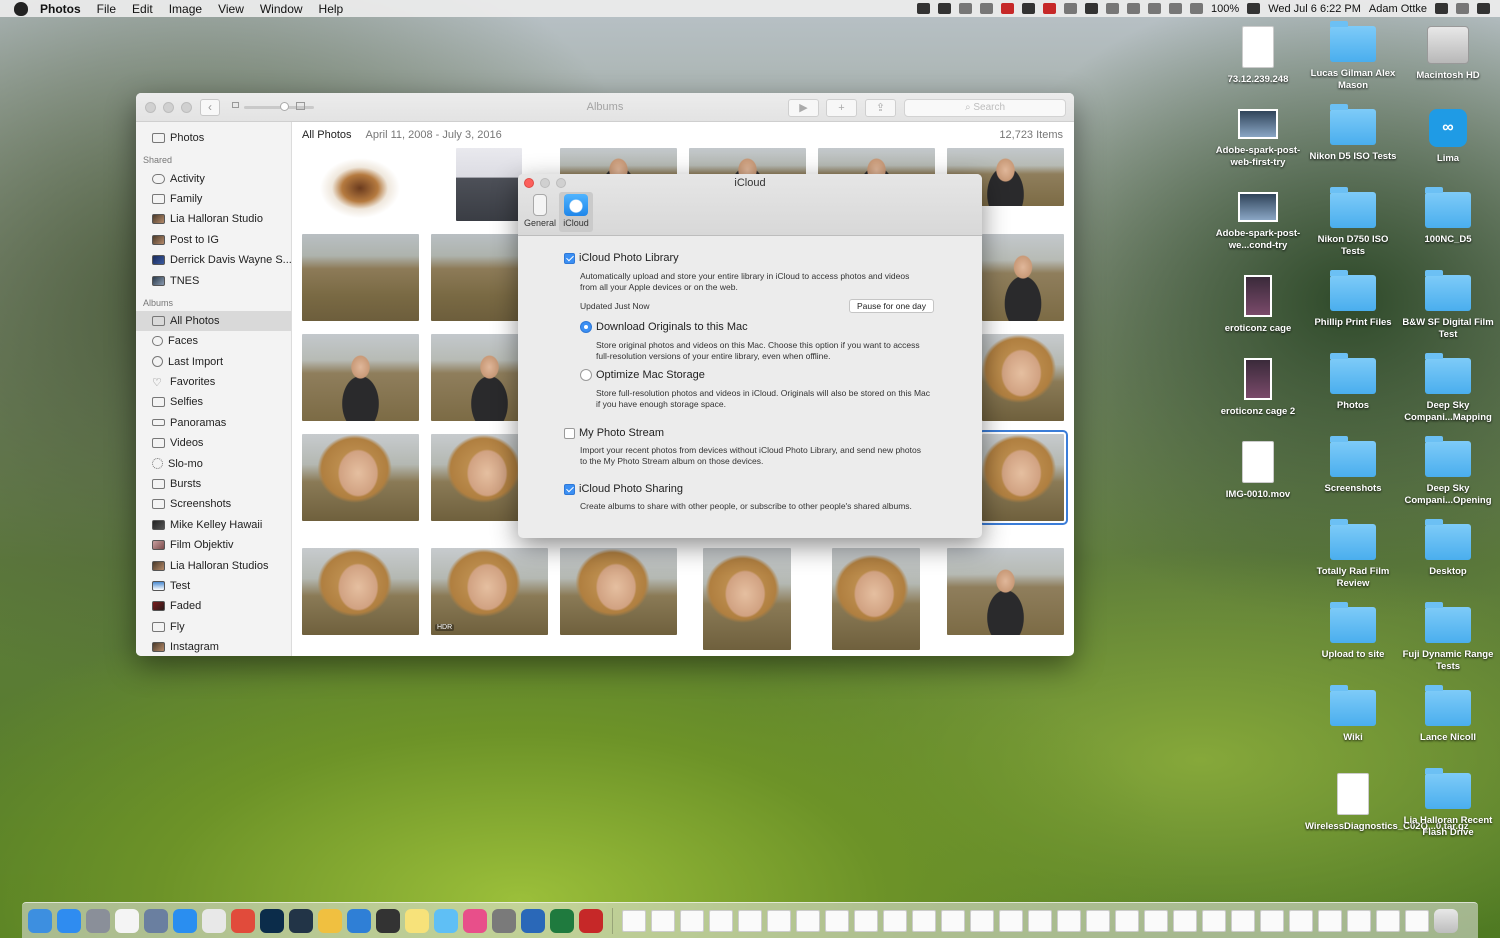  Describe the element at coordinates (1353, 133) in the screenshot. I see `desktop-icon: Nikon D5 ISO Tests` at that location.